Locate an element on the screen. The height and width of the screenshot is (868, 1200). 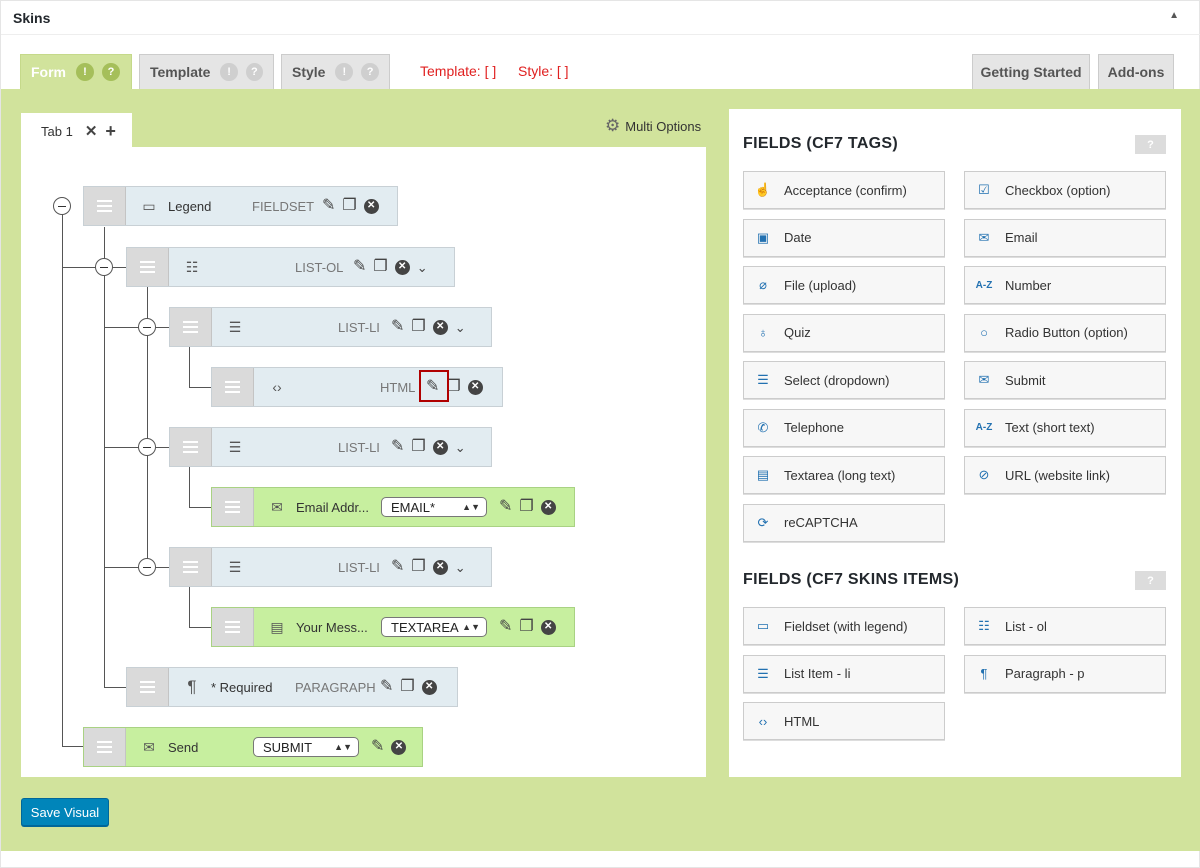
field-button-radio-button-option: ○ Radio Button (option) is located at coordinates (1065, 332).